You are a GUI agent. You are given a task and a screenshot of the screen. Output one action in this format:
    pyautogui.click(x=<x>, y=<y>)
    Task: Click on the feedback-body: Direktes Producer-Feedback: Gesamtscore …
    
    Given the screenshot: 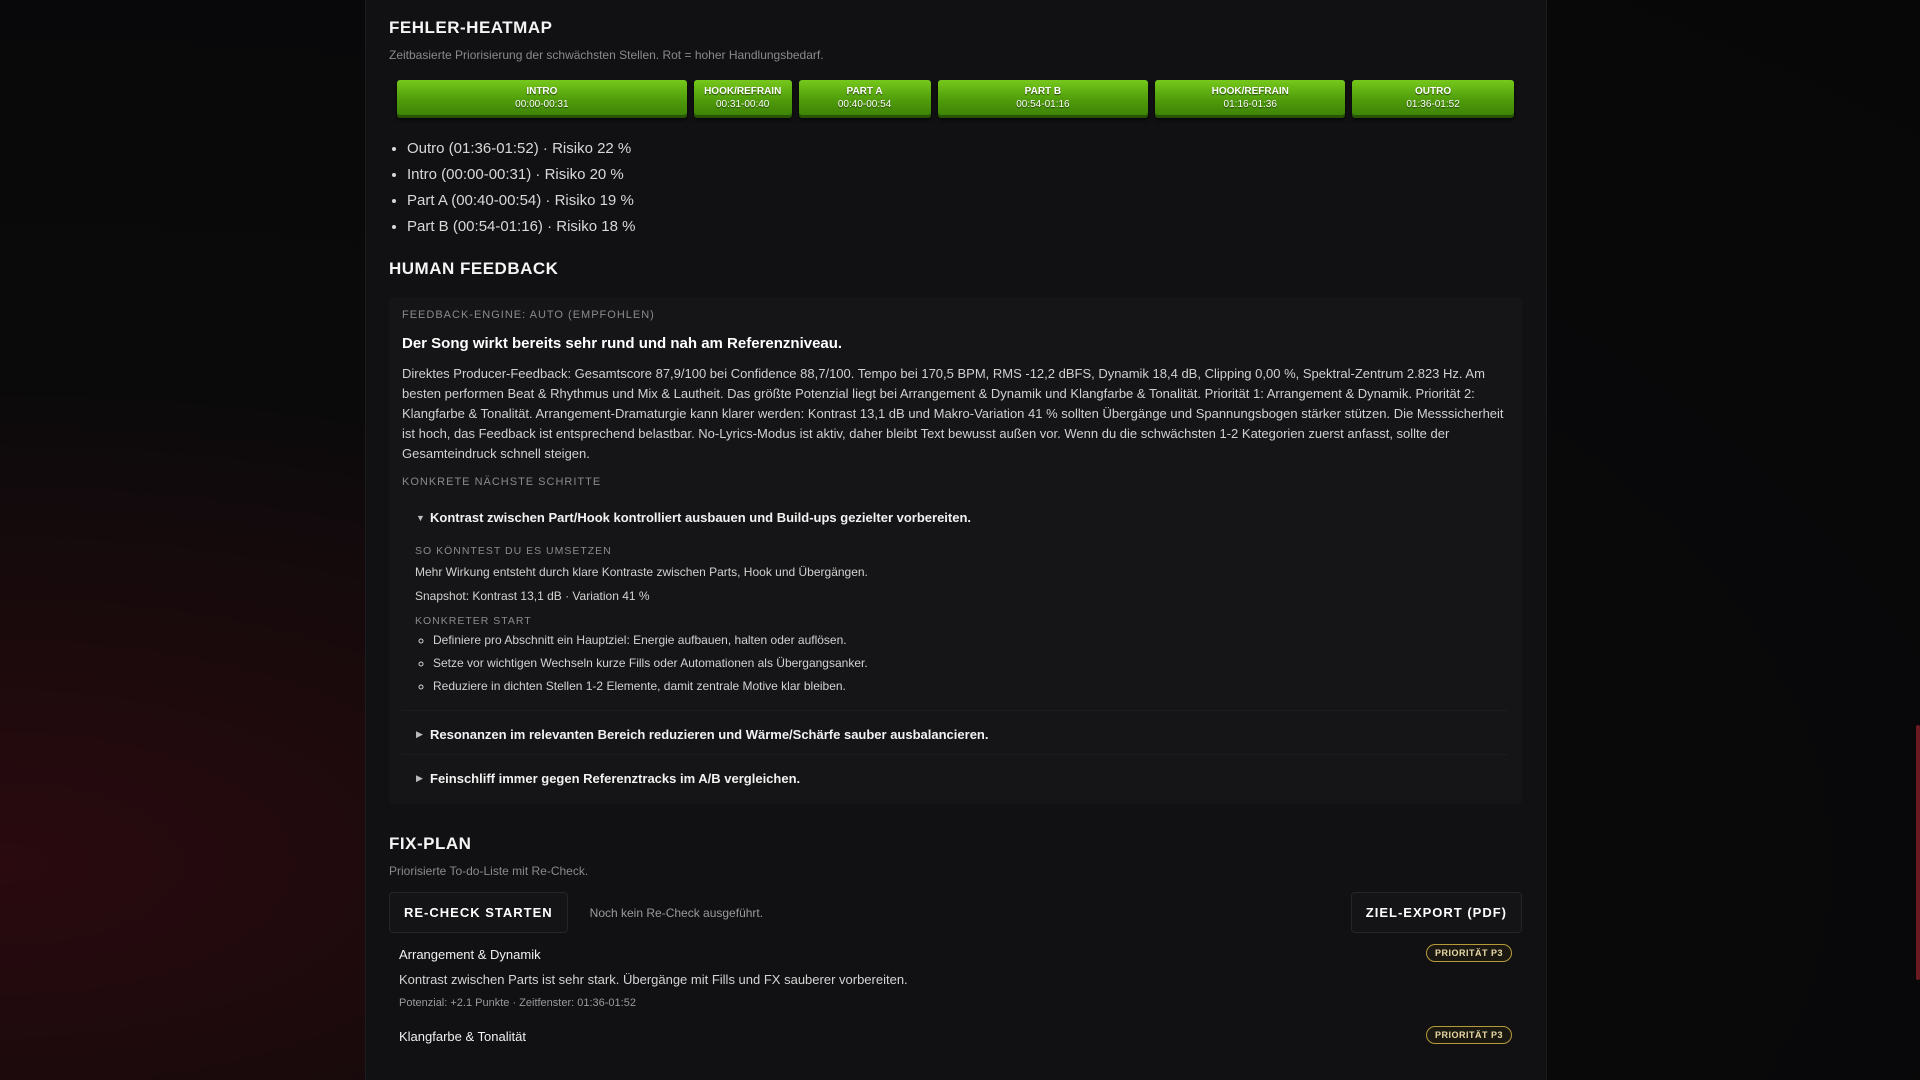 What is the action you would take?
    pyautogui.click(x=953, y=413)
    